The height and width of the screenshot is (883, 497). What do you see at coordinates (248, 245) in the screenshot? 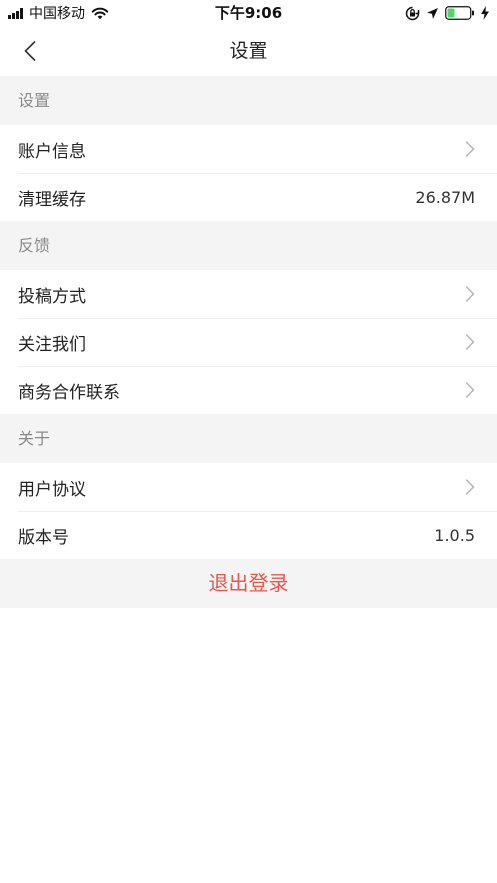
I see `section-header-feedback: 反馈` at bounding box center [248, 245].